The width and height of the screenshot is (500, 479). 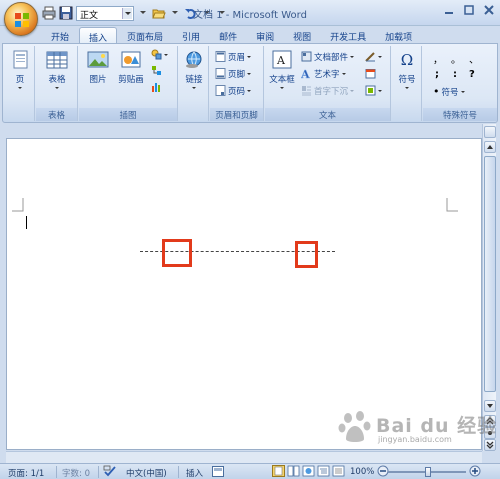 What do you see at coordinates (407, 60) in the screenshot?
I see `omega-icon: Ω` at bounding box center [407, 60].